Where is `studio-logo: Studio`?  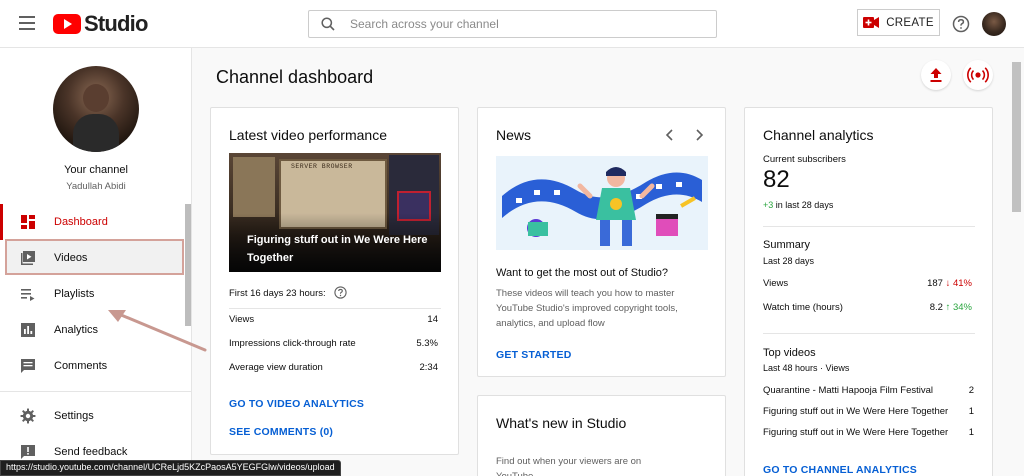
studio-logo: Studio is located at coordinates (100, 24).